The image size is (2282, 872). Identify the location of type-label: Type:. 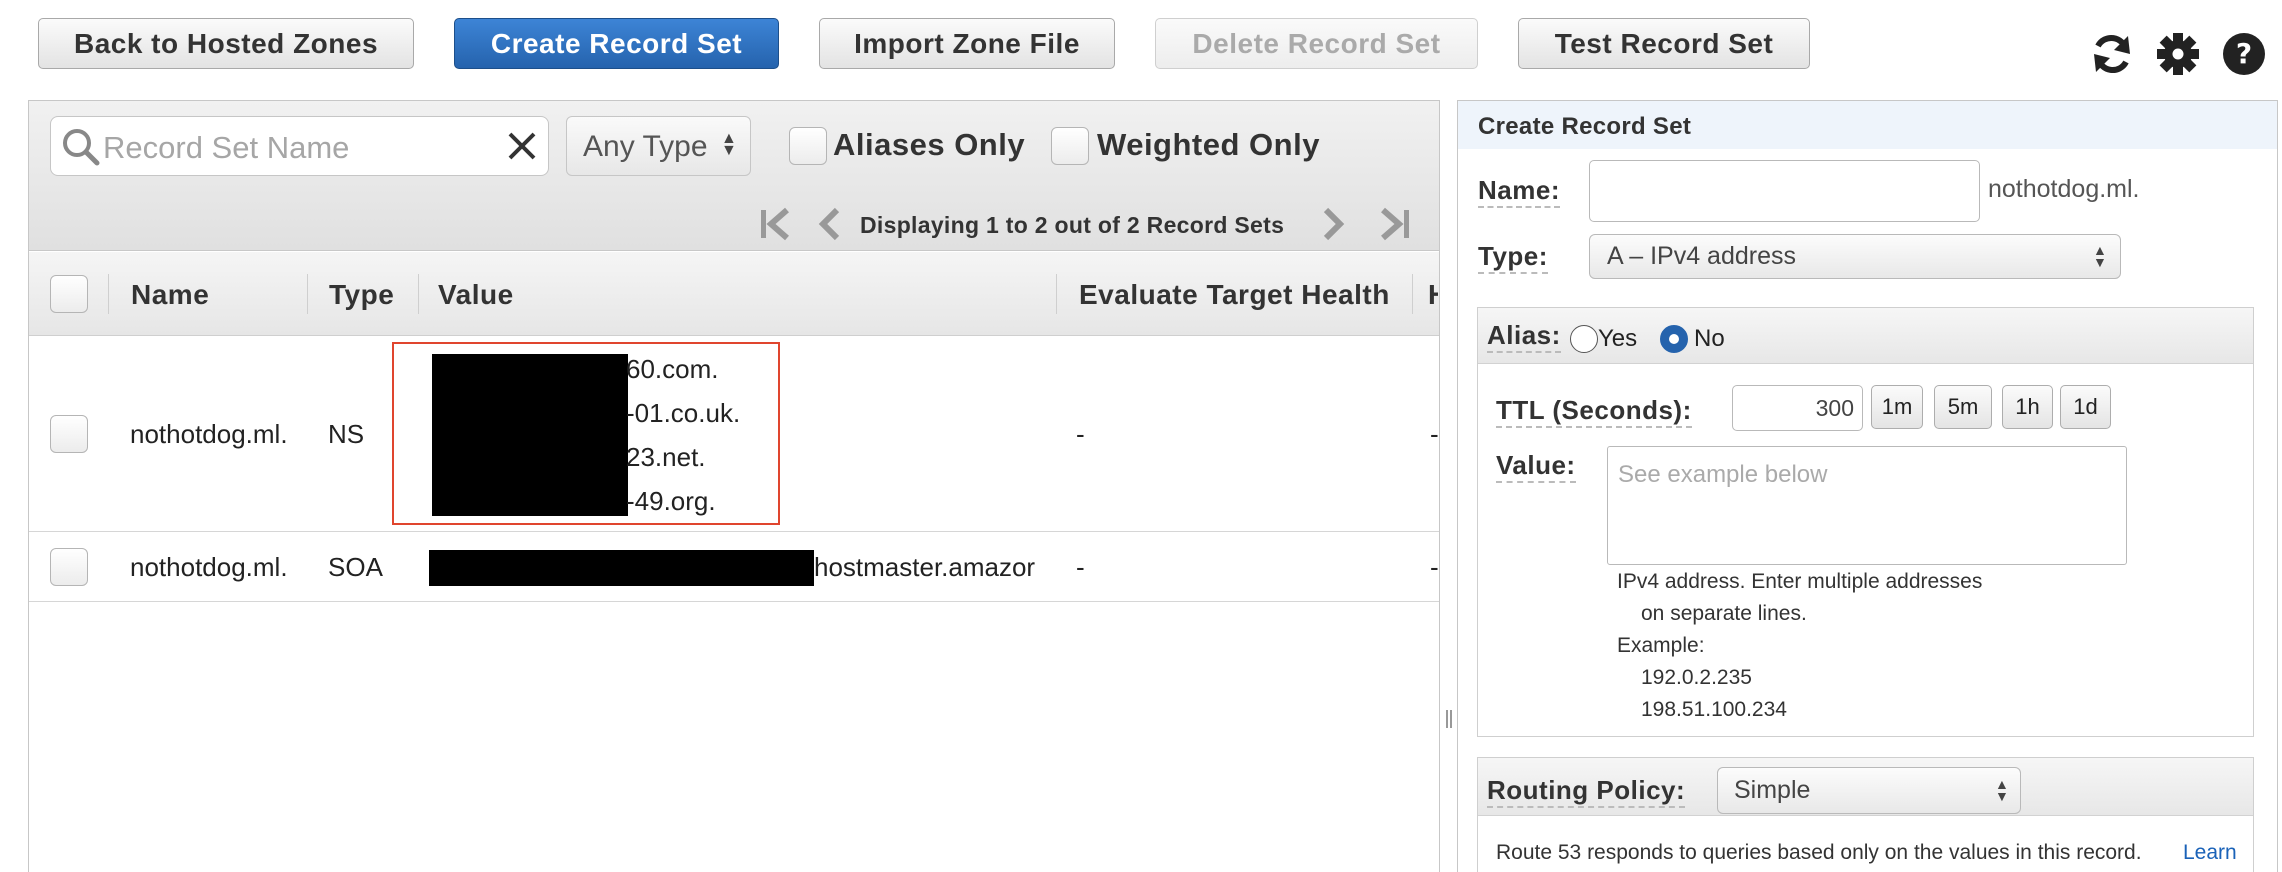
(1513, 257).